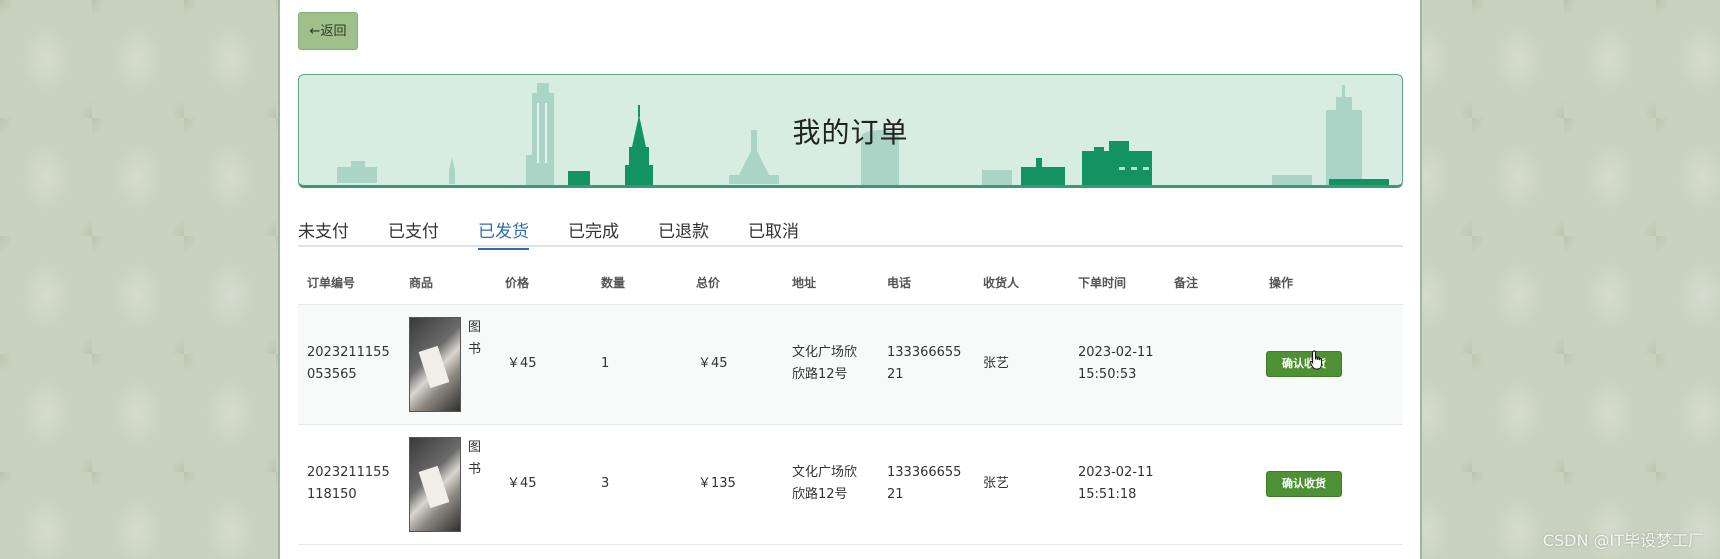 The height and width of the screenshot is (559, 1720). Describe the element at coordinates (613, 283) in the screenshot. I see `header-quantity: 数量` at that location.